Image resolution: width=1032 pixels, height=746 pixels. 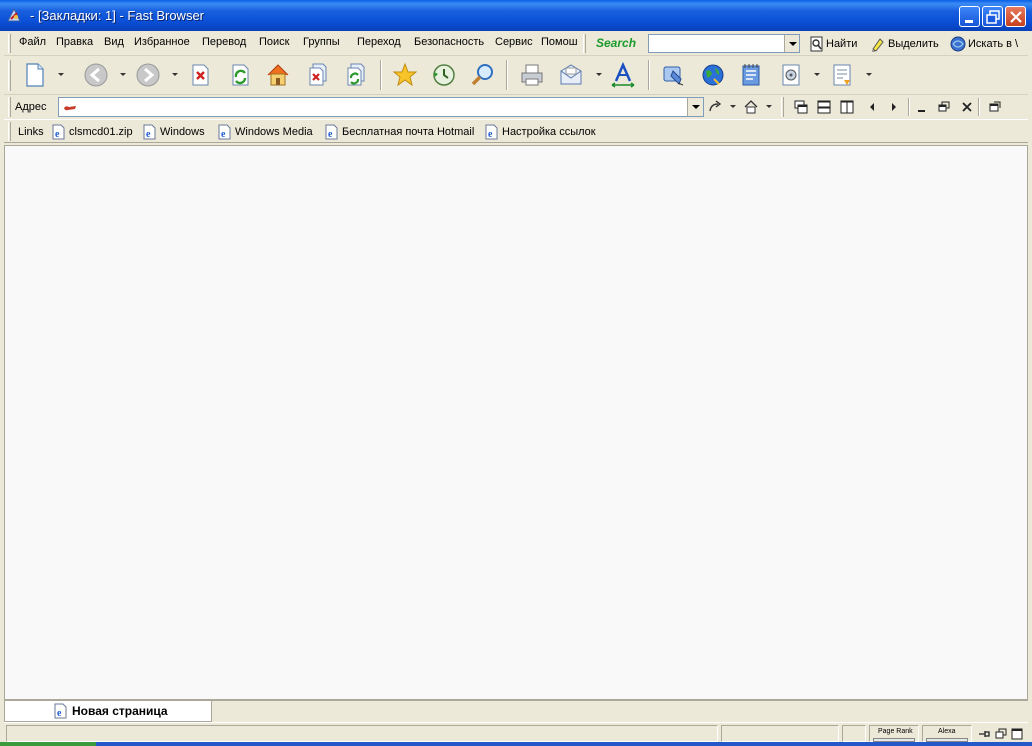 What do you see at coordinates (869, 74) in the screenshot?
I see `page-properties-dropdown` at bounding box center [869, 74].